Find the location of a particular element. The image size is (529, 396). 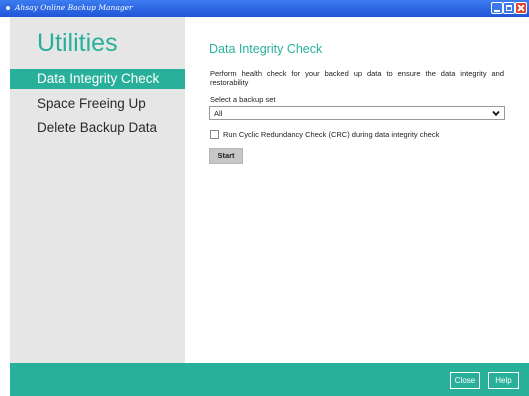

footer-bar: Close Help is located at coordinates (269, 379).